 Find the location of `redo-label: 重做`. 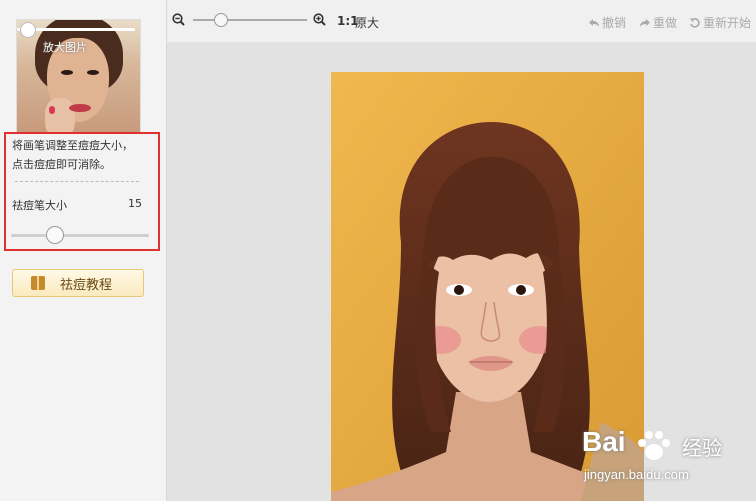

redo-label: 重做 is located at coordinates (665, 23).